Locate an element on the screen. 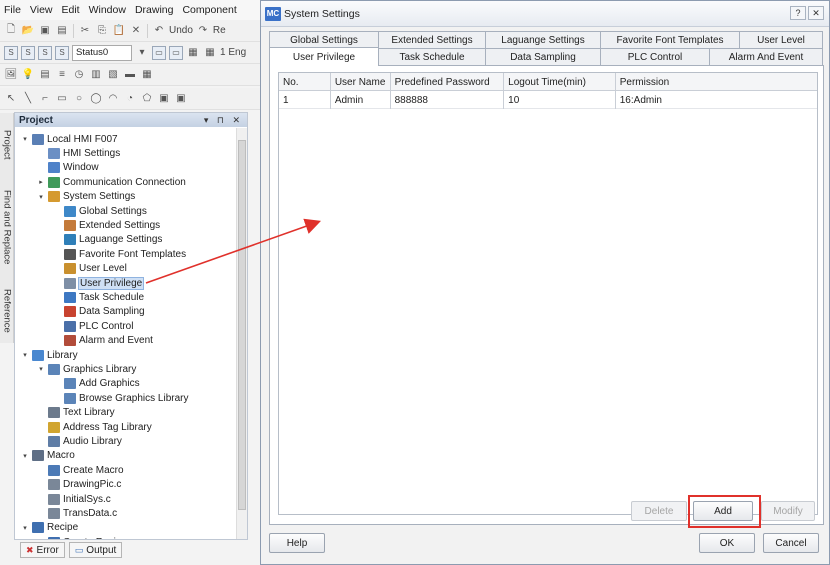  tab-alarm-and-event: Alarm And Event is located at coordinates (766, 56).